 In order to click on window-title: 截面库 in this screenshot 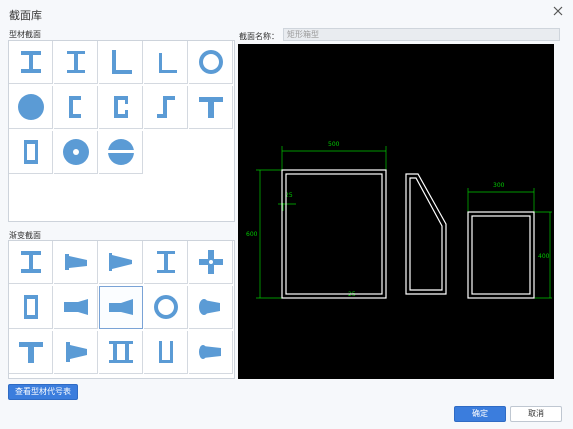, I will do `click(25, 15)`.